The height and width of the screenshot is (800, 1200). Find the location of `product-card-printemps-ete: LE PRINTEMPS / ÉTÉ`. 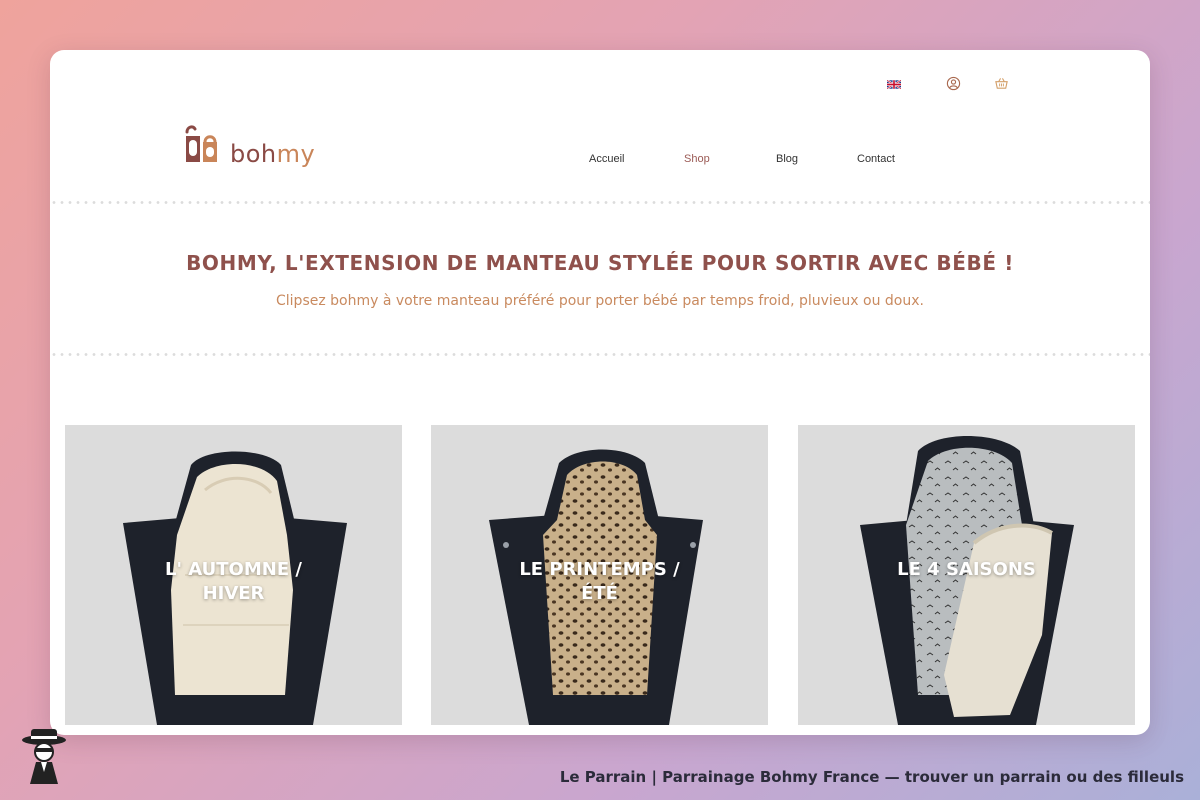

product-card-printemps-ete: LE PRINTEMPS / ÉTÉ is located at coordinates (599, 575).